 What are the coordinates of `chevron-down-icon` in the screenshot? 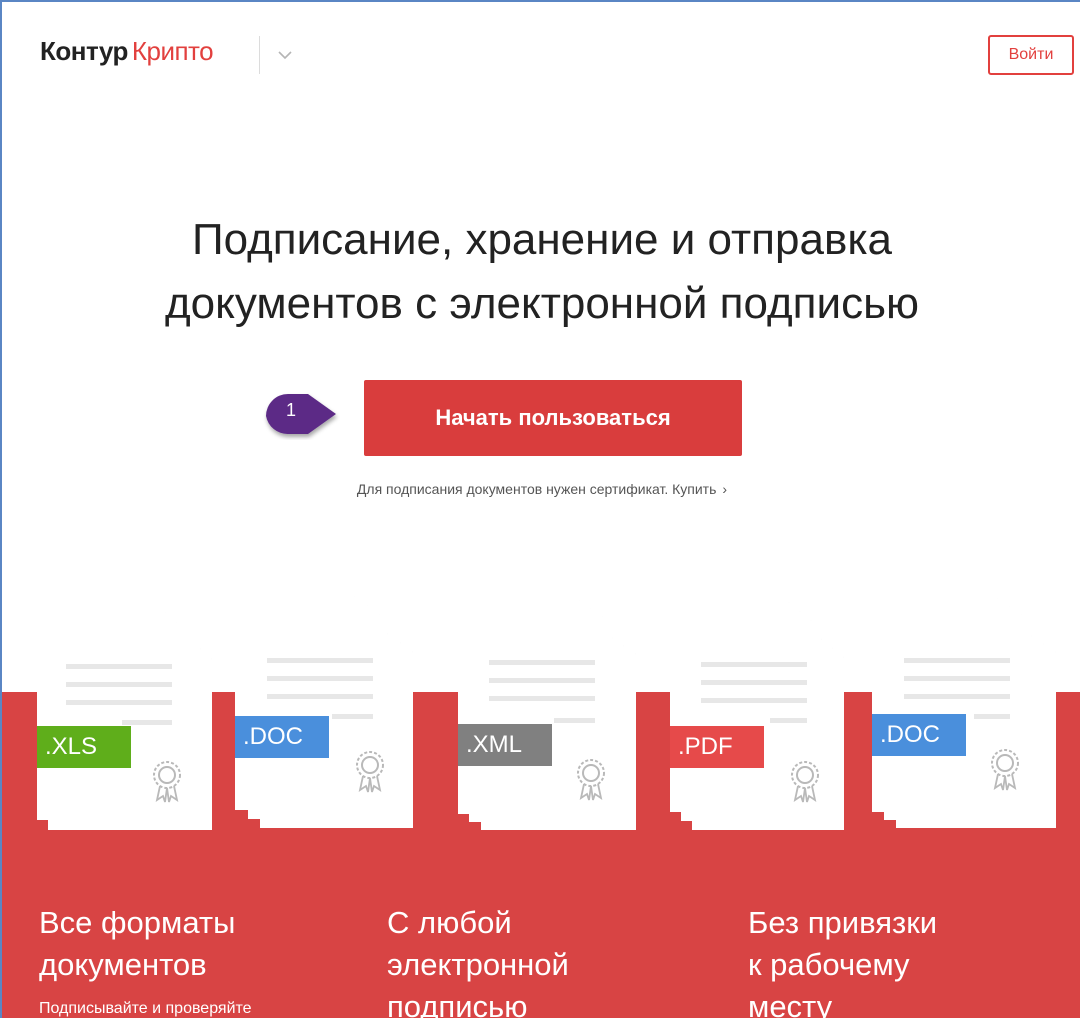 It's located at (285, 55).